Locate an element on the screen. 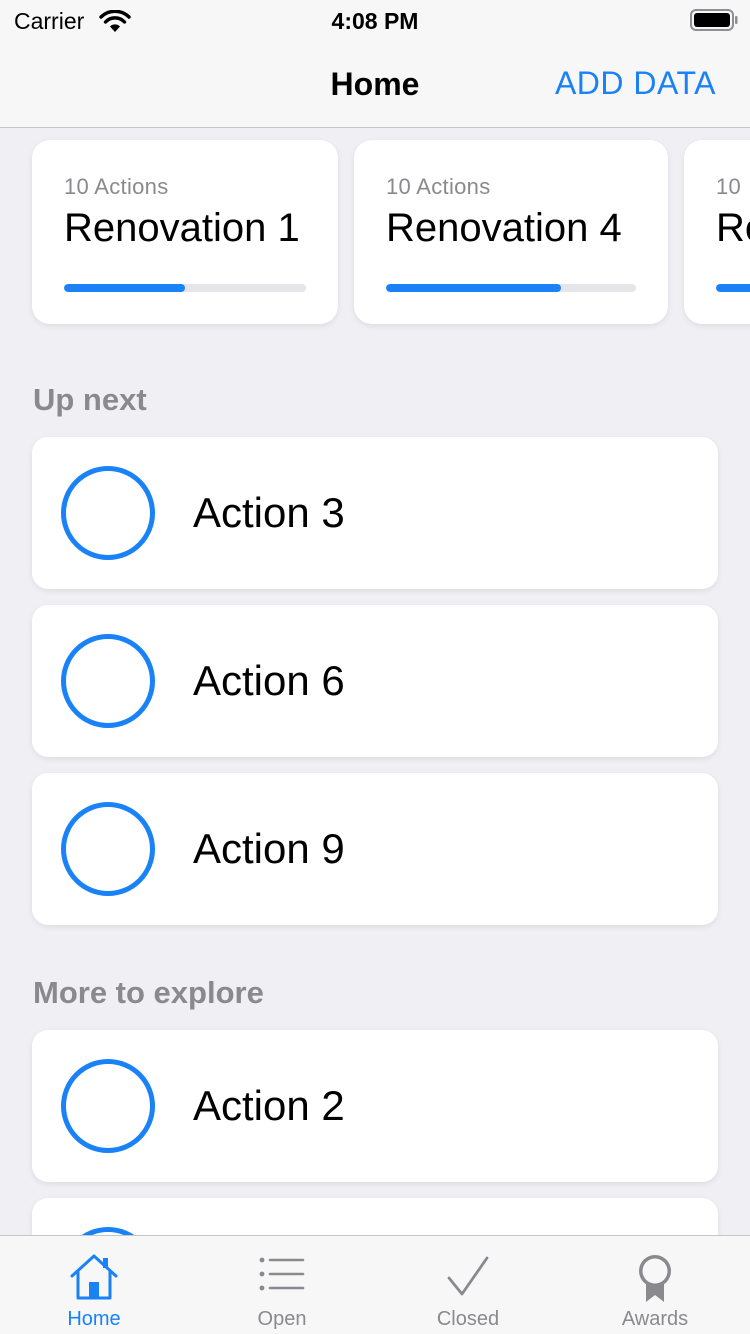  tab-open: Open is located at coordinates (282, 1285).